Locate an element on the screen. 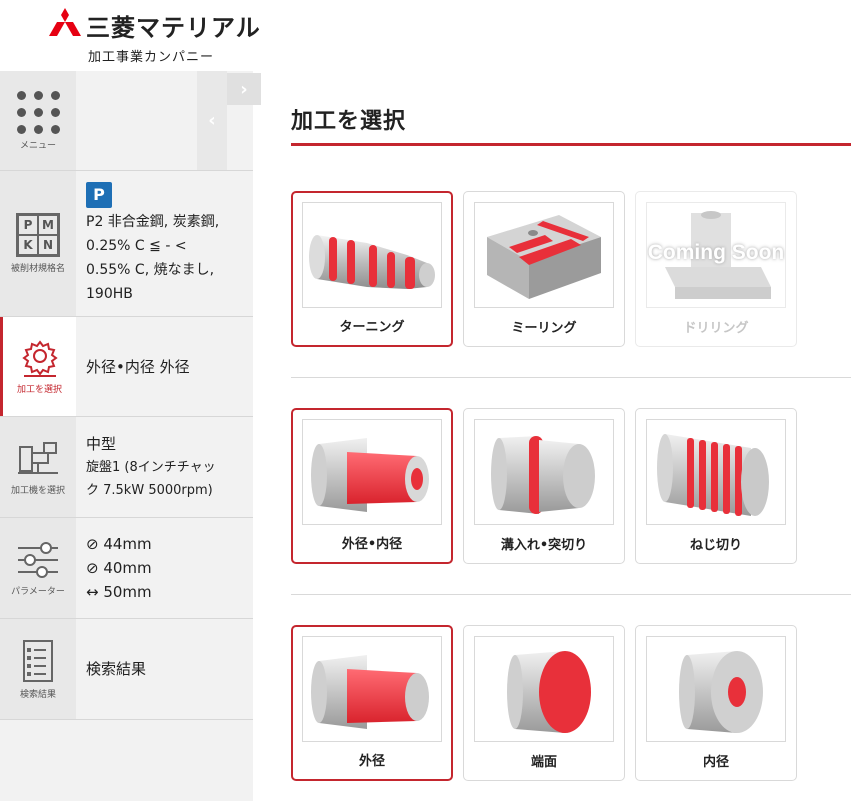 This screenshot has height=801, width=851. face-image-icon is located at coordinates (549, 692).